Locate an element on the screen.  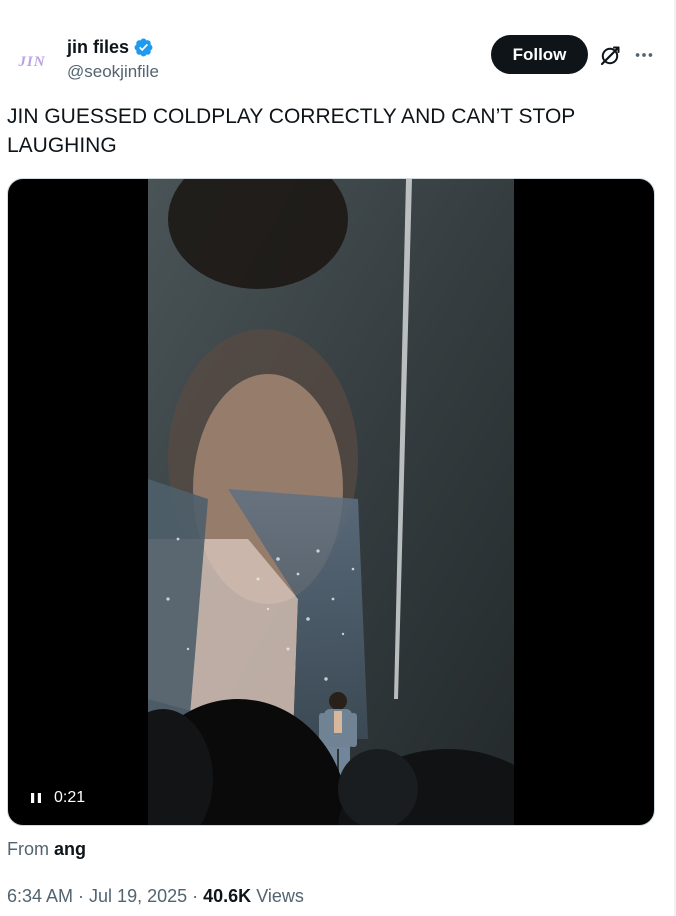
avatar: JIN is located at coordinates (32, 62).